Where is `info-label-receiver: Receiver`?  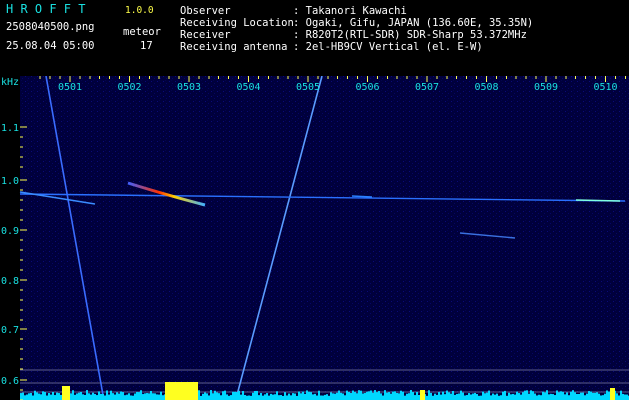
info-label-receiver: Receiver is located at coordinates (205, 35).